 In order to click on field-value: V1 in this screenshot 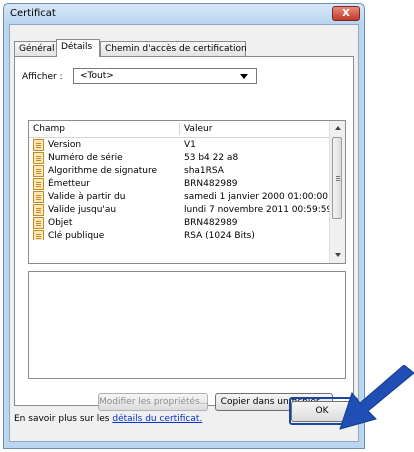, I will do `click(190, 145)`.